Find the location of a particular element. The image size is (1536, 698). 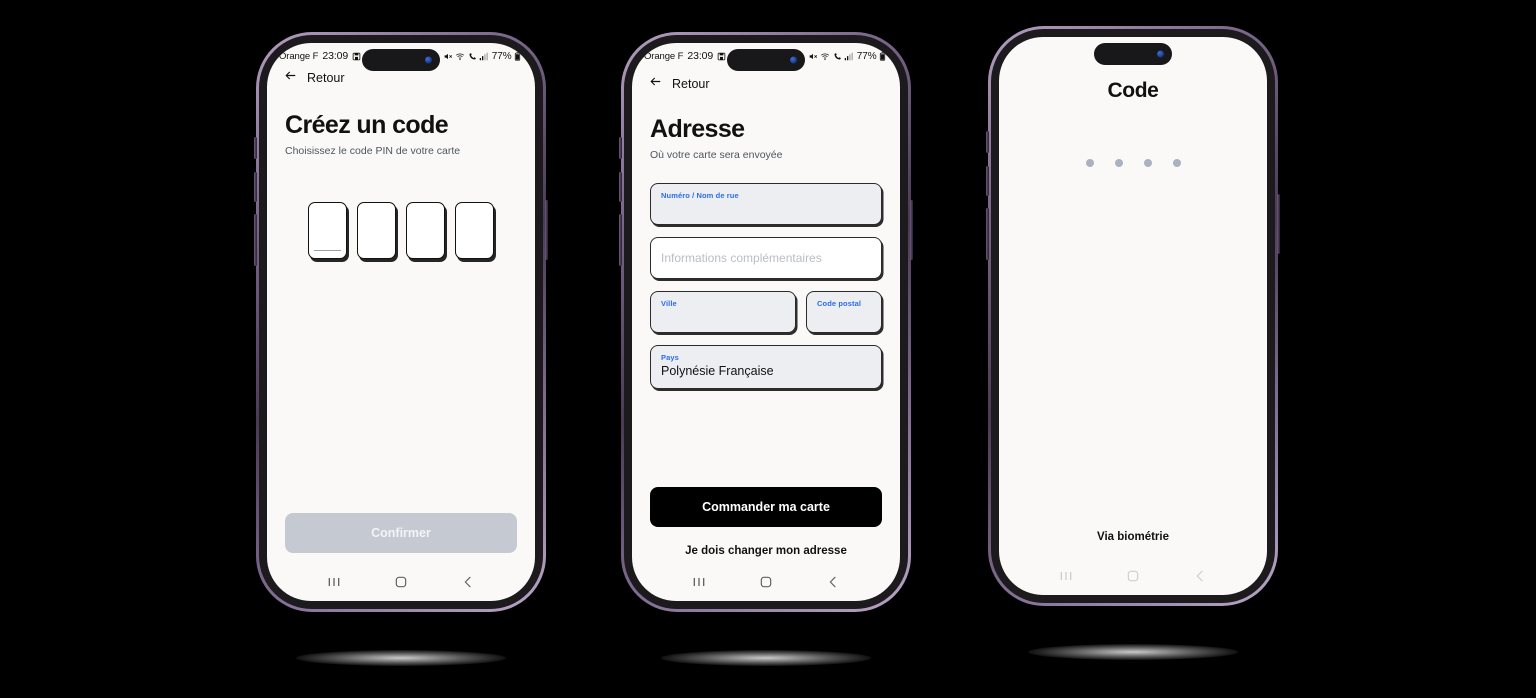

additional-info-placeholder: Informations complémentaires is located at coordinates (741, 258).